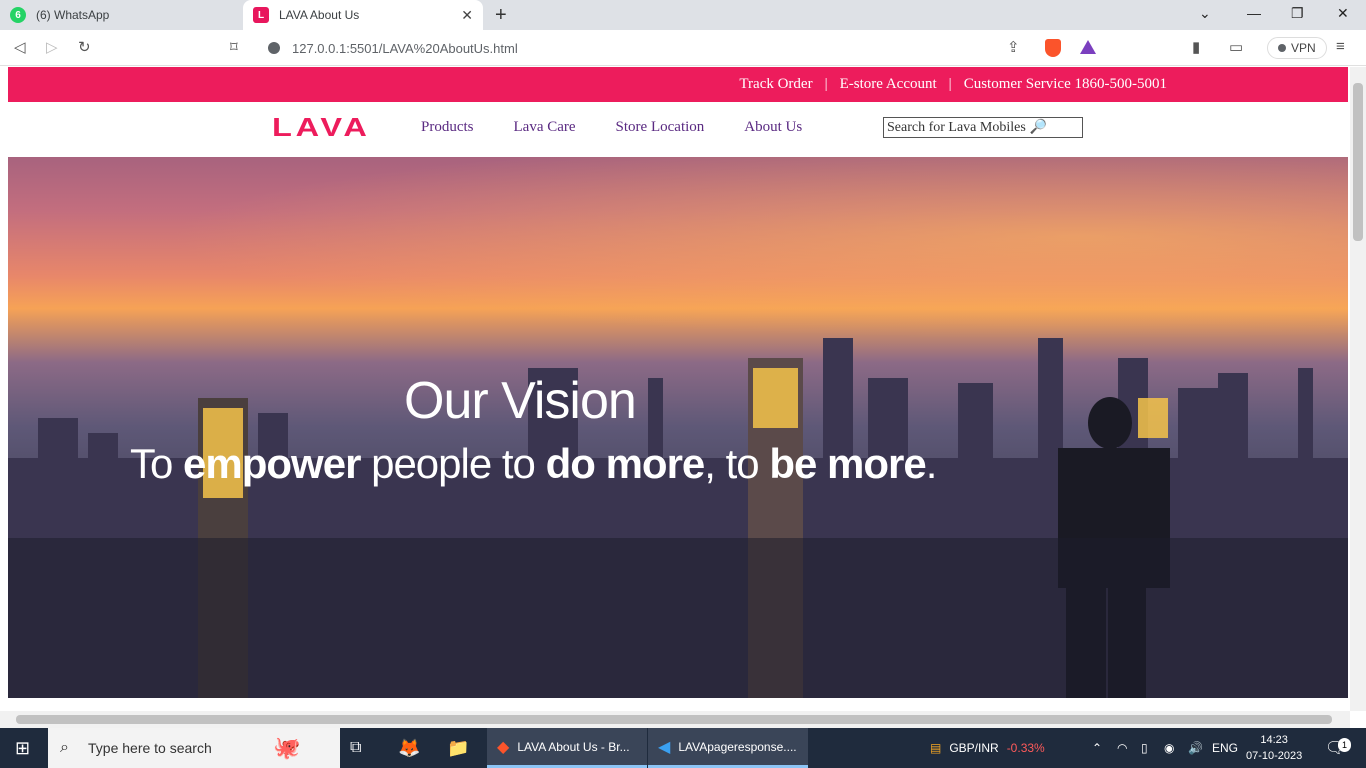  I want to click on stock-change: -0.33%, so click(1025, 748).